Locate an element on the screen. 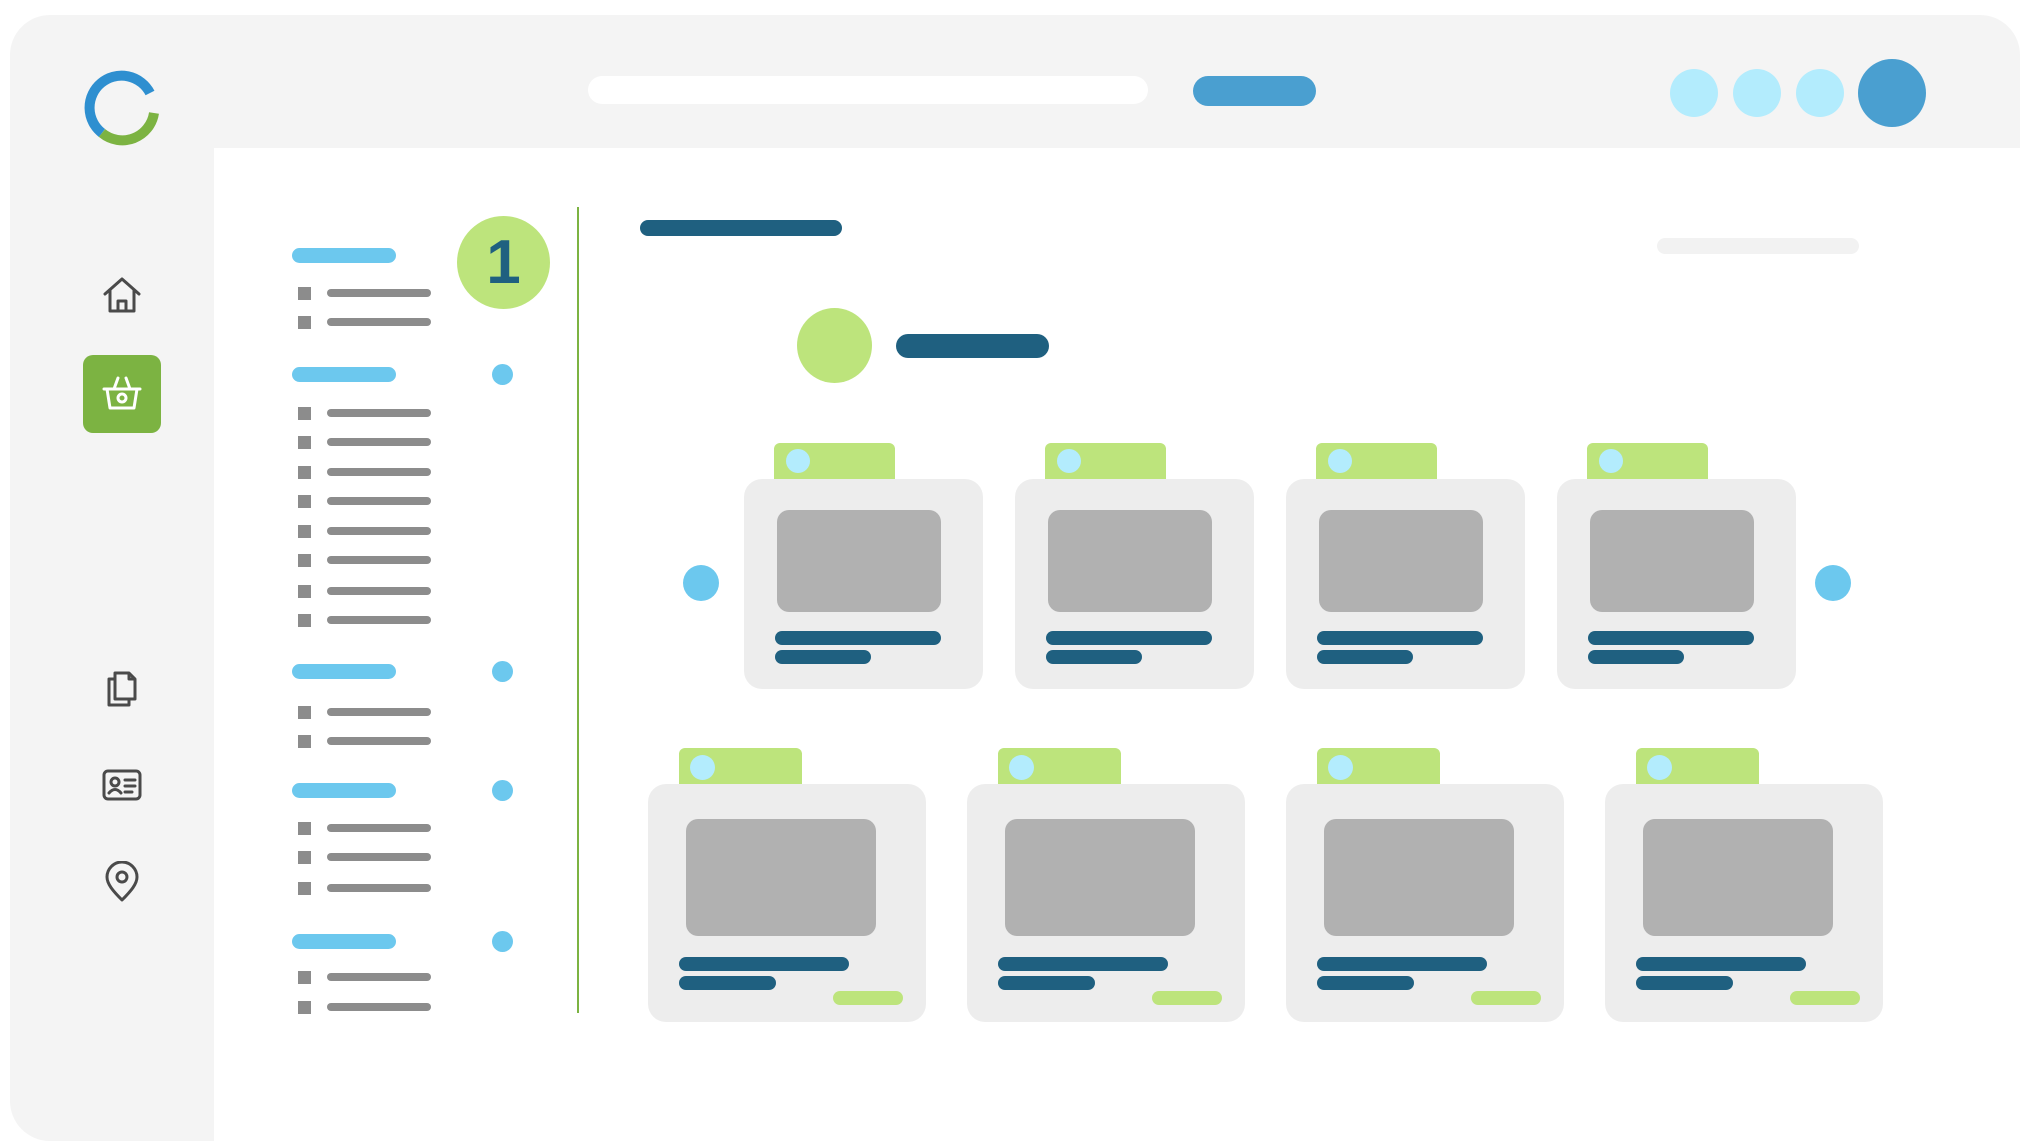  category-icon is located at coordinates (834, 345).